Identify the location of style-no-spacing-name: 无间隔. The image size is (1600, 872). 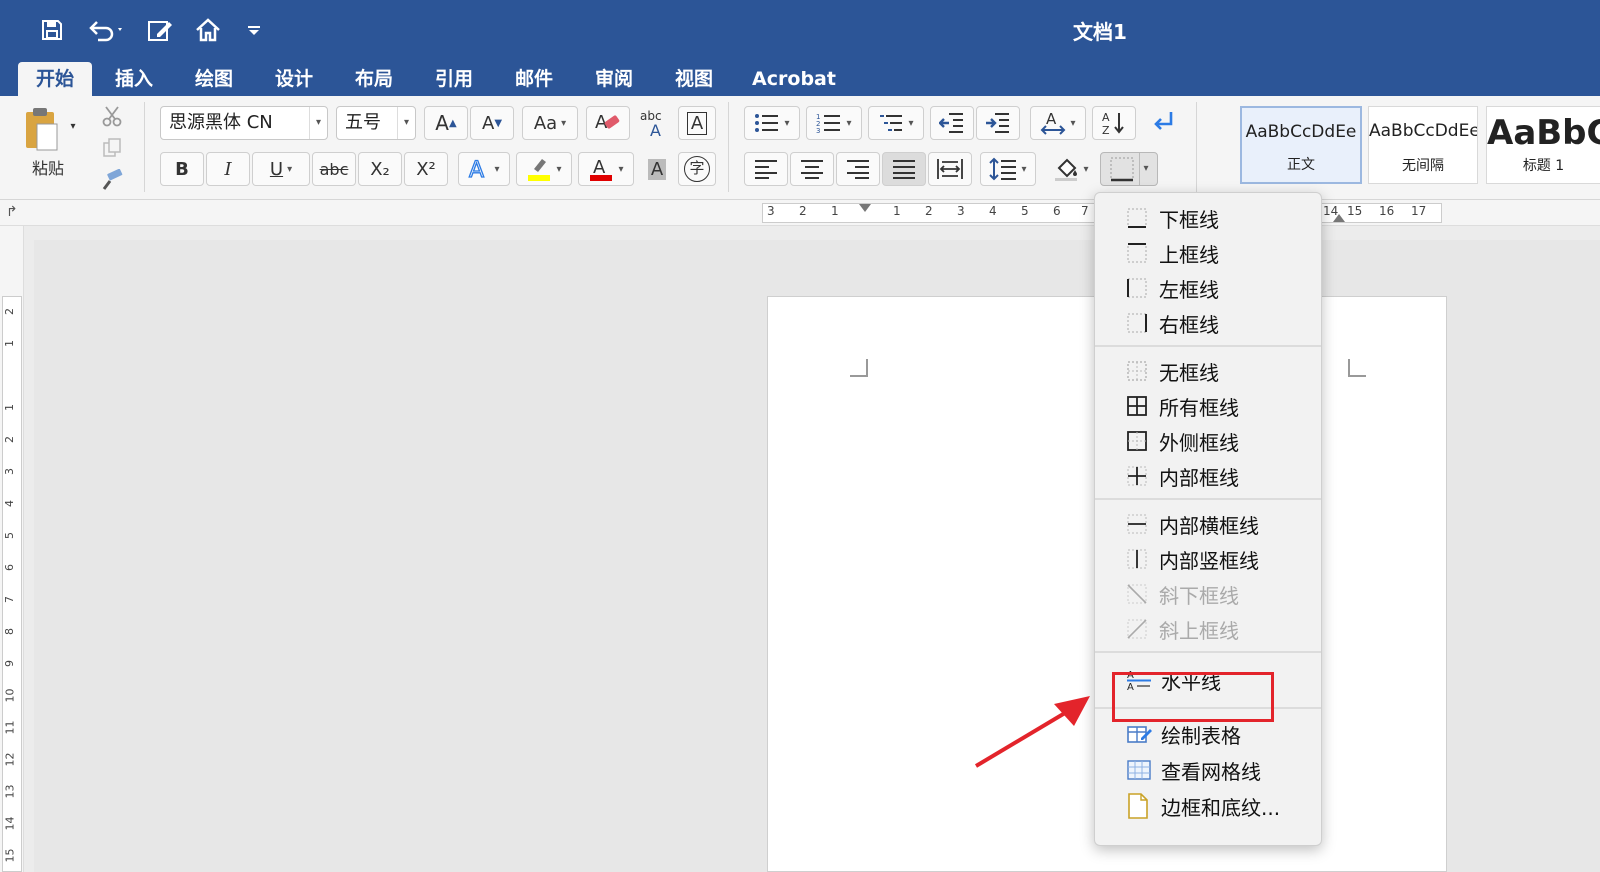
(1423, 166).